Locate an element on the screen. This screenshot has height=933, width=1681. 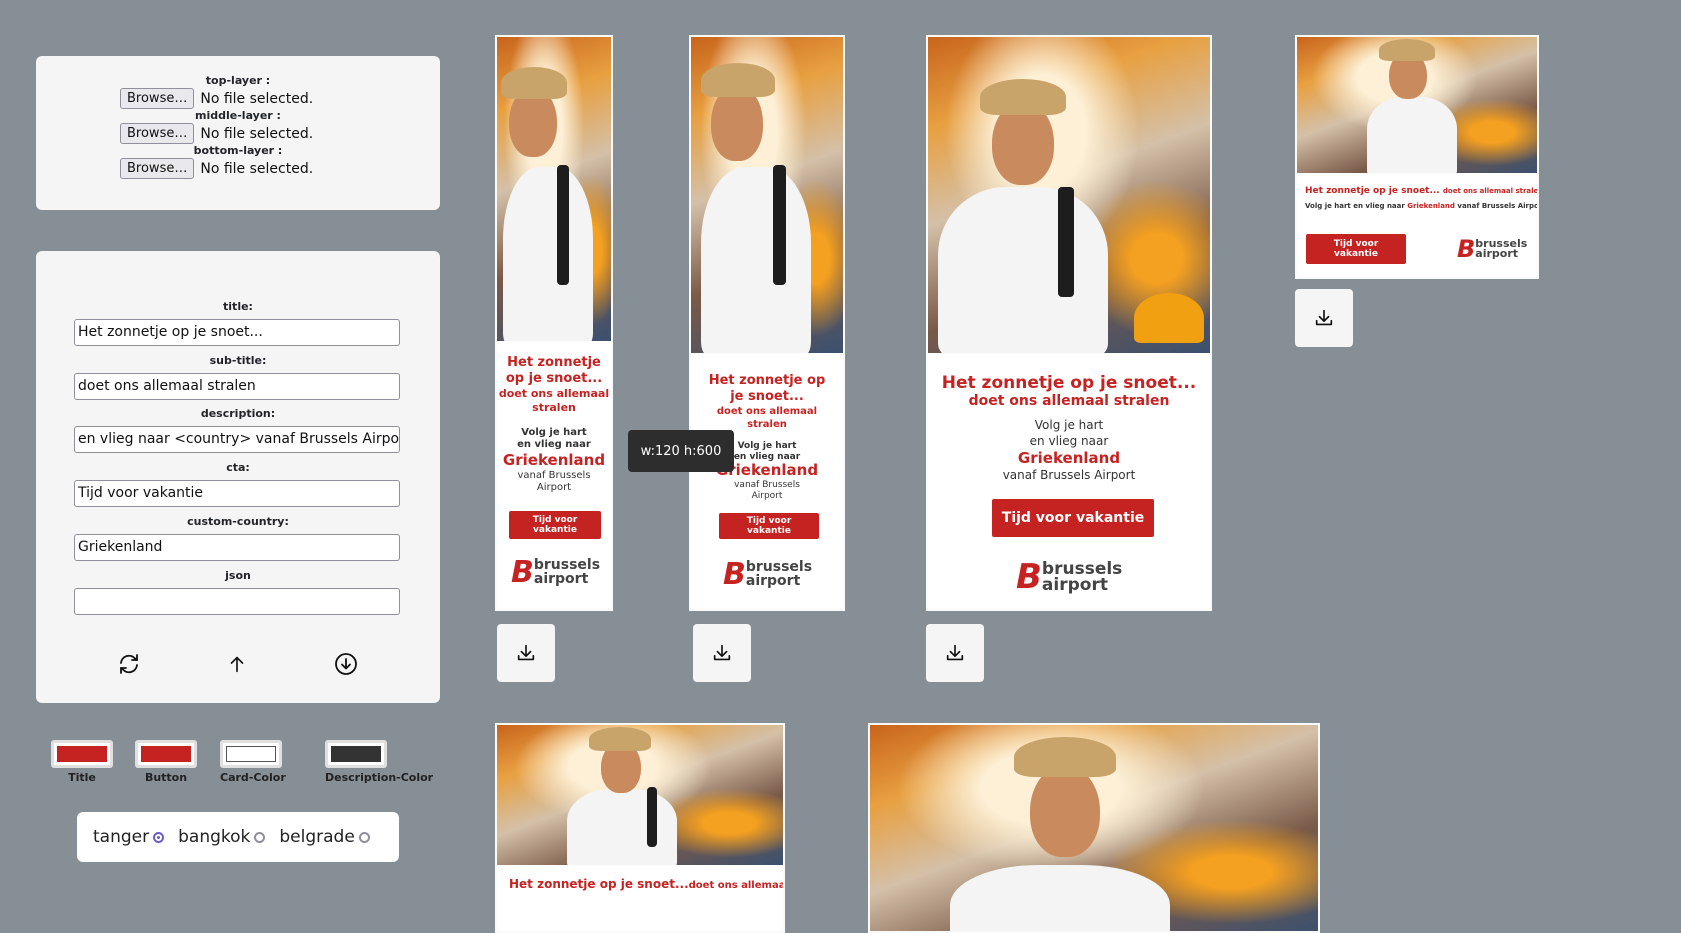
radio-belgrade is located at coordinates (364, 837).